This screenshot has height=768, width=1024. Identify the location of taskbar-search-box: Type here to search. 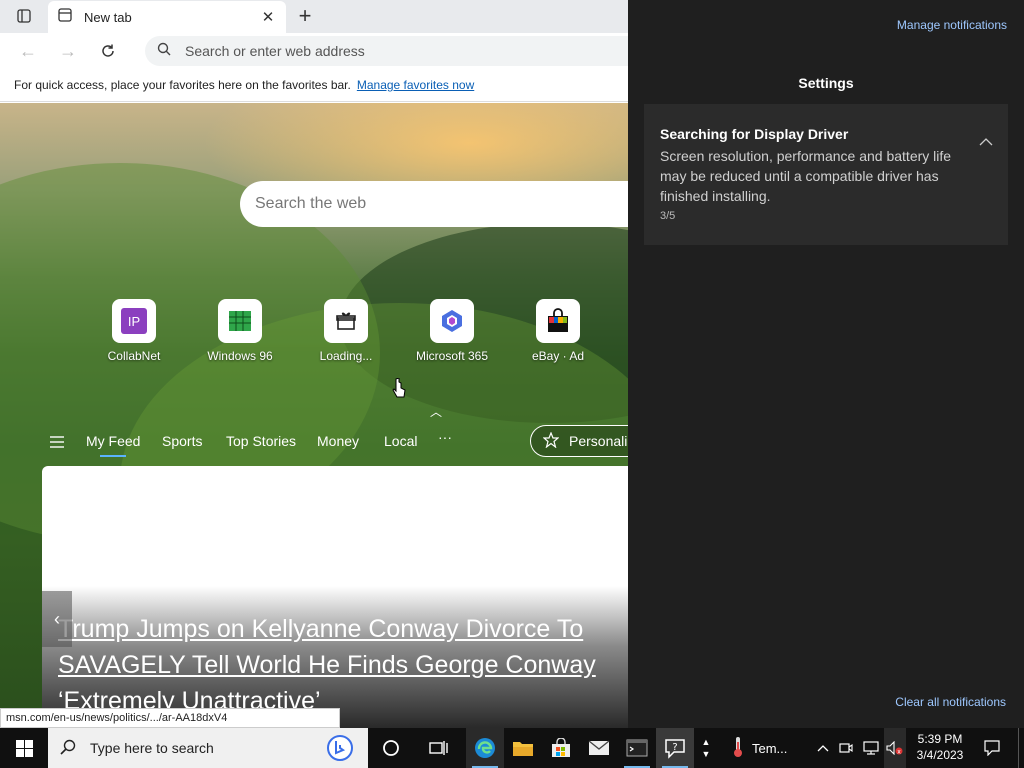
(208, 748).